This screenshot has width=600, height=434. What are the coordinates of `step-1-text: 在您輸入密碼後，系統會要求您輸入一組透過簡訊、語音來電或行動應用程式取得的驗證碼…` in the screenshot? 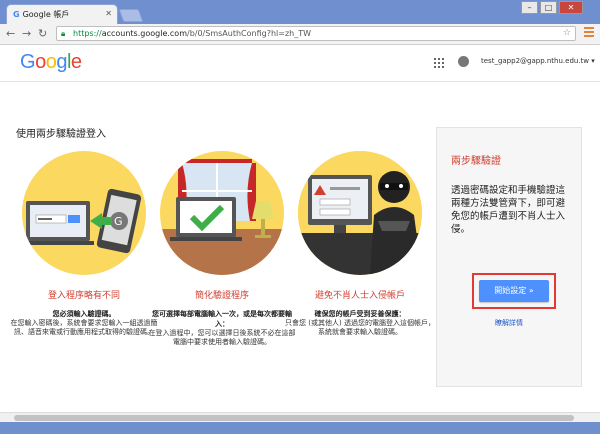 It's located at (84, 327).